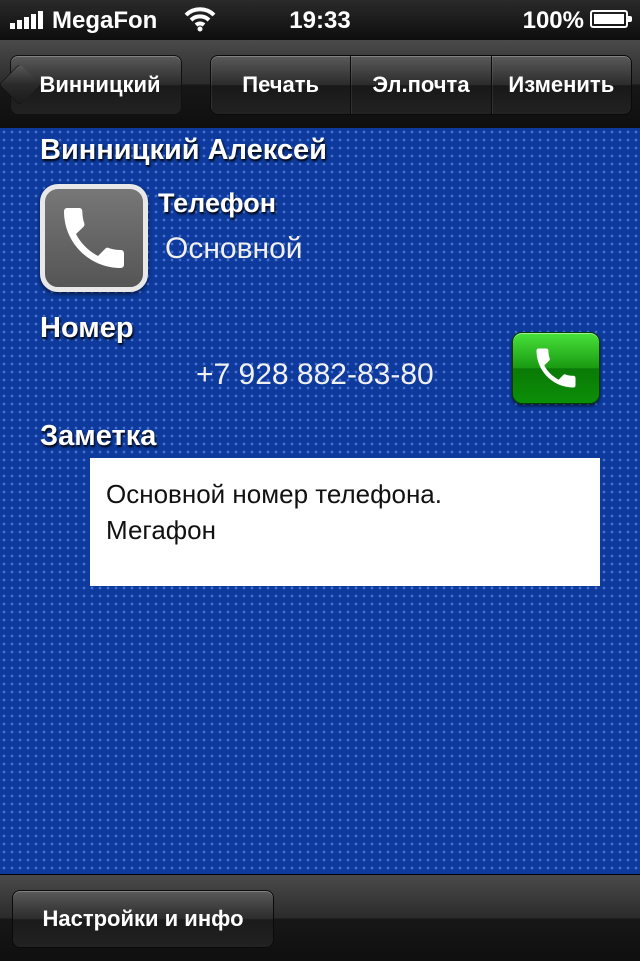  Describe the element at coordinates (100, 84) in the screenshot. I see `back-button-label: Винницкий` at that location.